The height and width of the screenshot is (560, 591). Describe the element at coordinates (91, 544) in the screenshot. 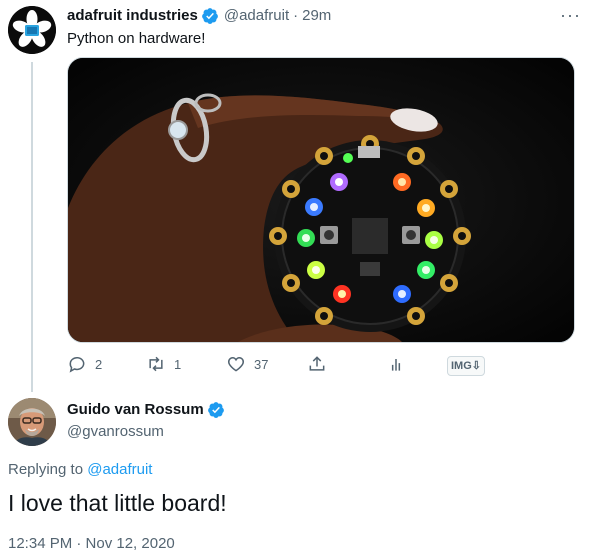

I see `reply-timestamp: 12:34 PM · Nov 12, 2020` at that location.